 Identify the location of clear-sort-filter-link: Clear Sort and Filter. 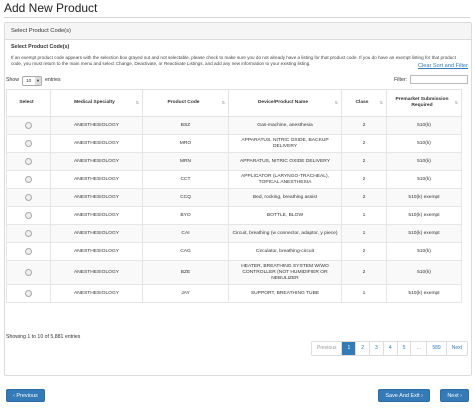
(443, 66).